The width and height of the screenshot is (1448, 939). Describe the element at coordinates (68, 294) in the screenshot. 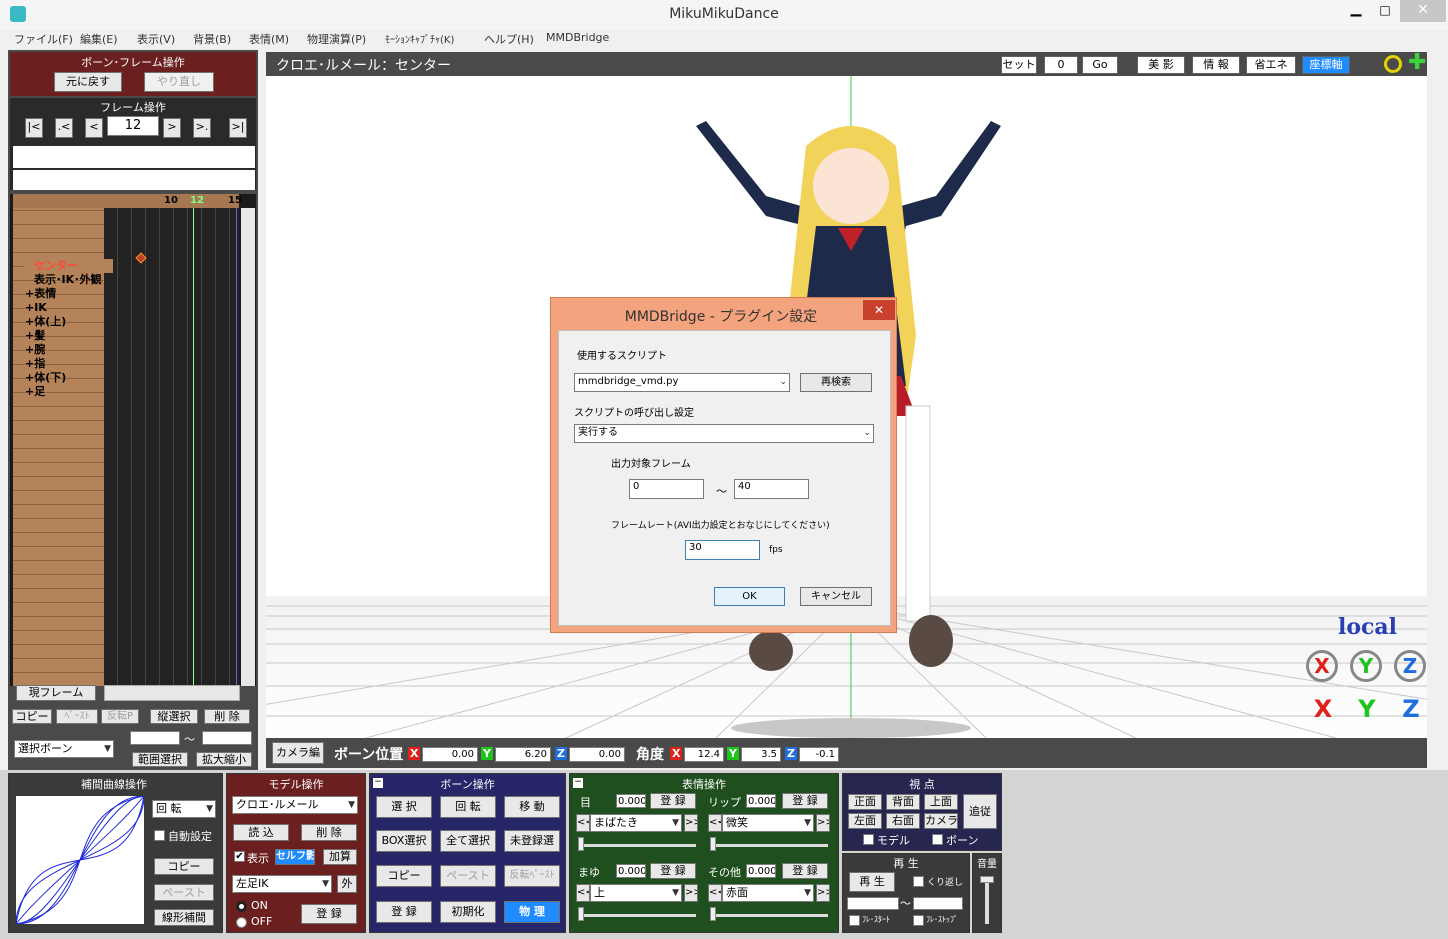

I see `timeline-row-label: +表情` at that location.